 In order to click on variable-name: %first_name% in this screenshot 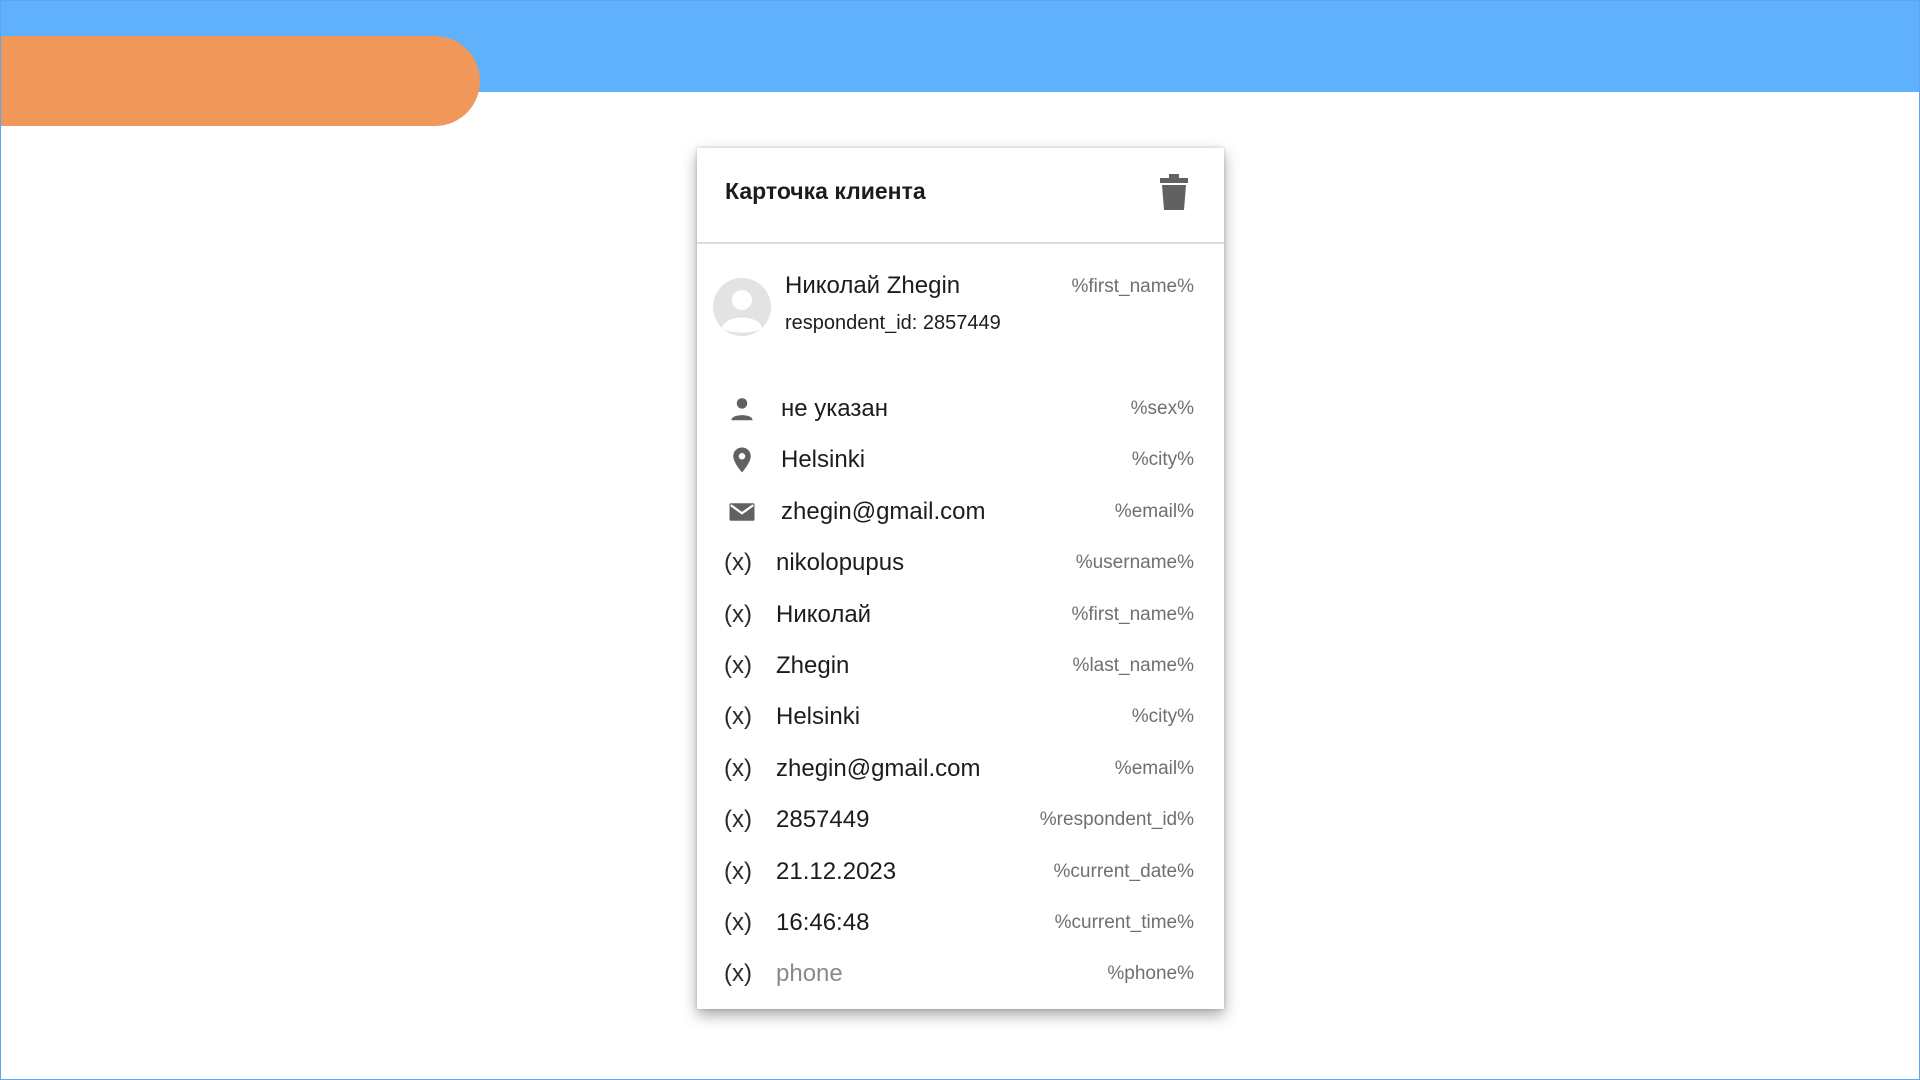, I will do `click(1133, 614)`.